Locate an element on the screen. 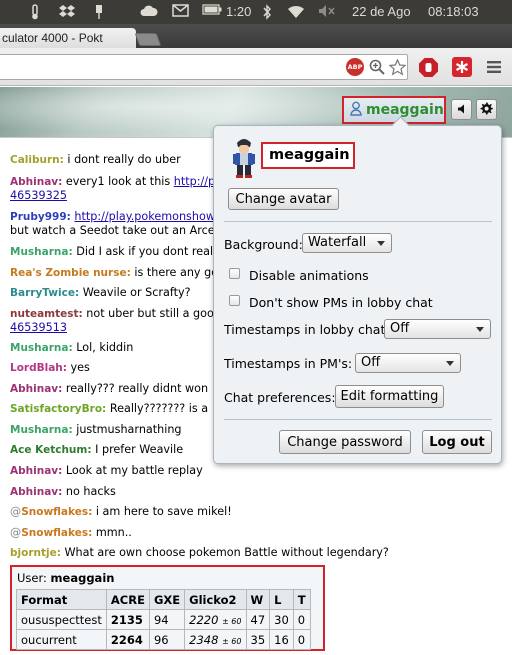  chat-link: 46539325 is located at coordinates (38, 195).